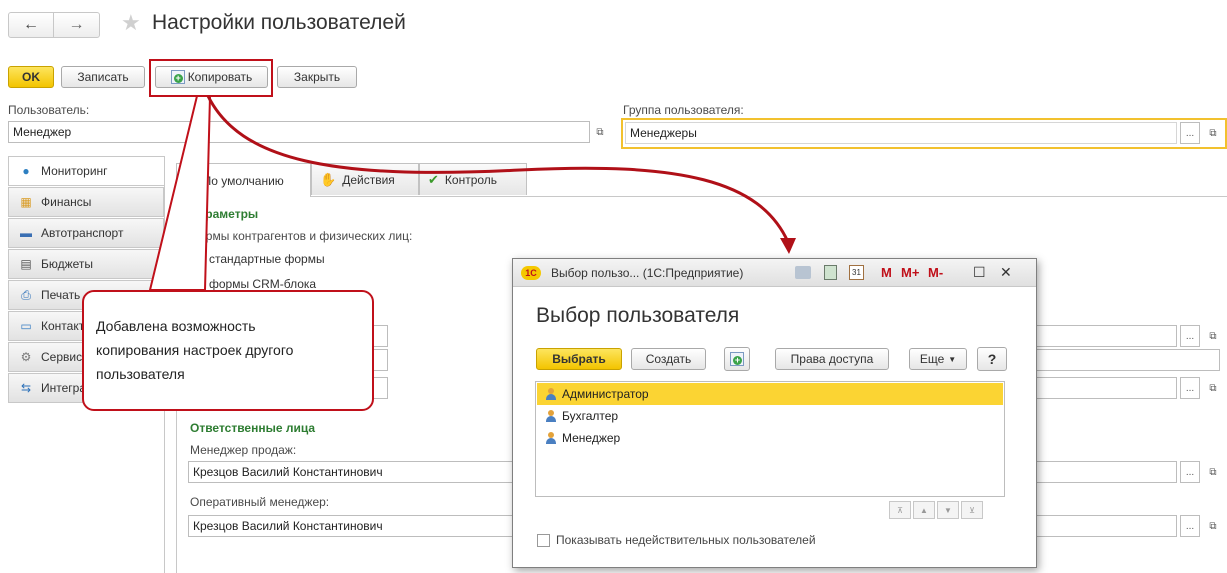 This screenshot has height=573, width=1227. I want to click on move-up-button: ▲, so click(924, 510).